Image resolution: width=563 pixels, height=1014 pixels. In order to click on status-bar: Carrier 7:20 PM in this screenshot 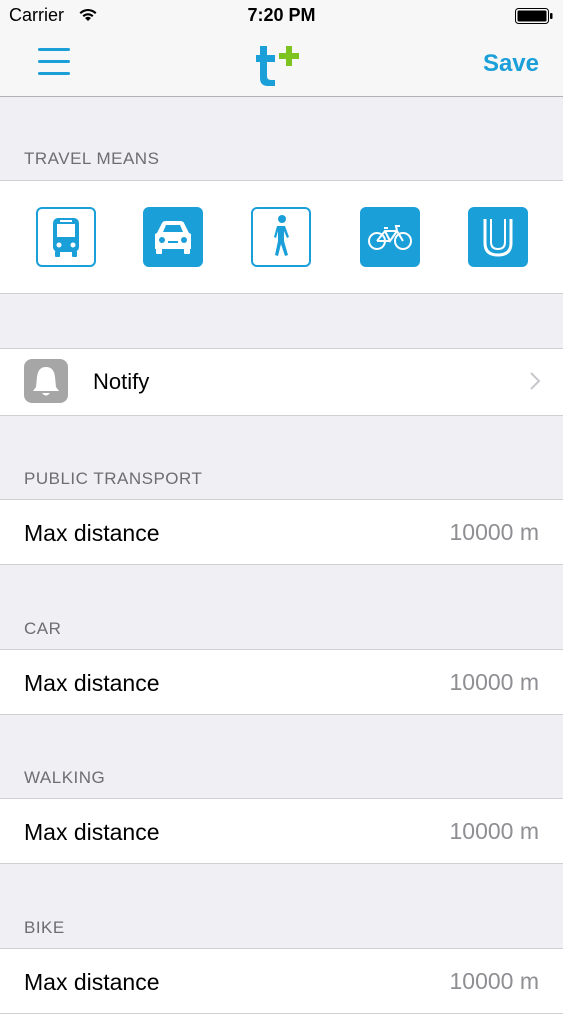, I will do `click(281, 16)`.